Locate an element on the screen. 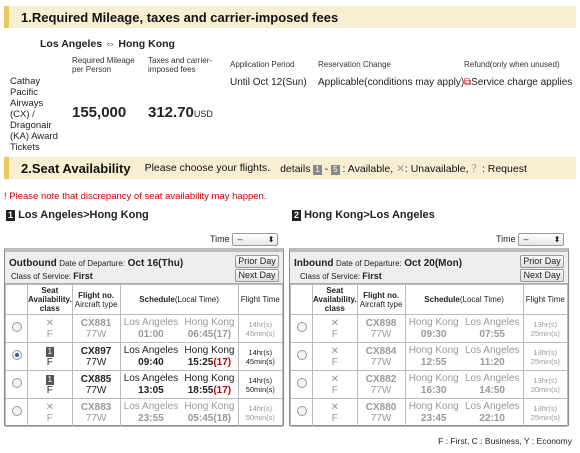 The height and width of the screenshot is (453, 580). local-time-label: (Local Time) is located at coordinates (481, 299).